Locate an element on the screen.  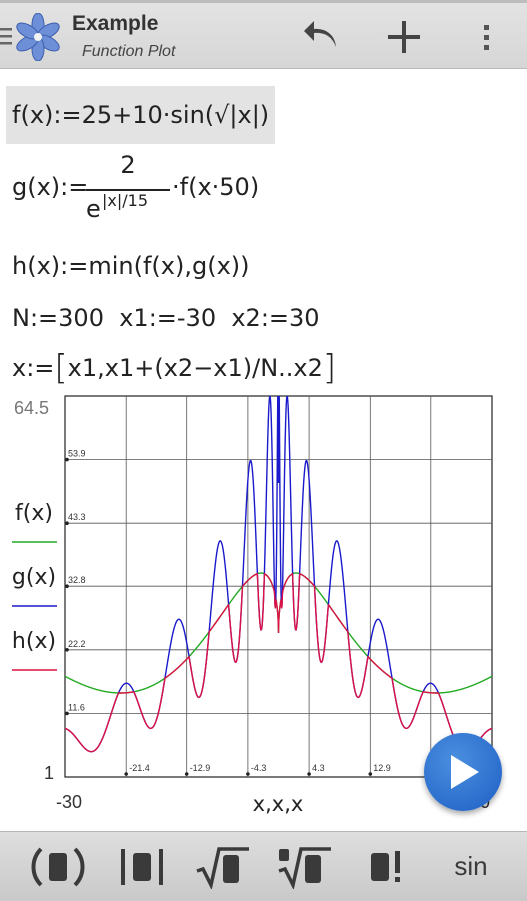
abs-button is located at coordinates (143, 866).